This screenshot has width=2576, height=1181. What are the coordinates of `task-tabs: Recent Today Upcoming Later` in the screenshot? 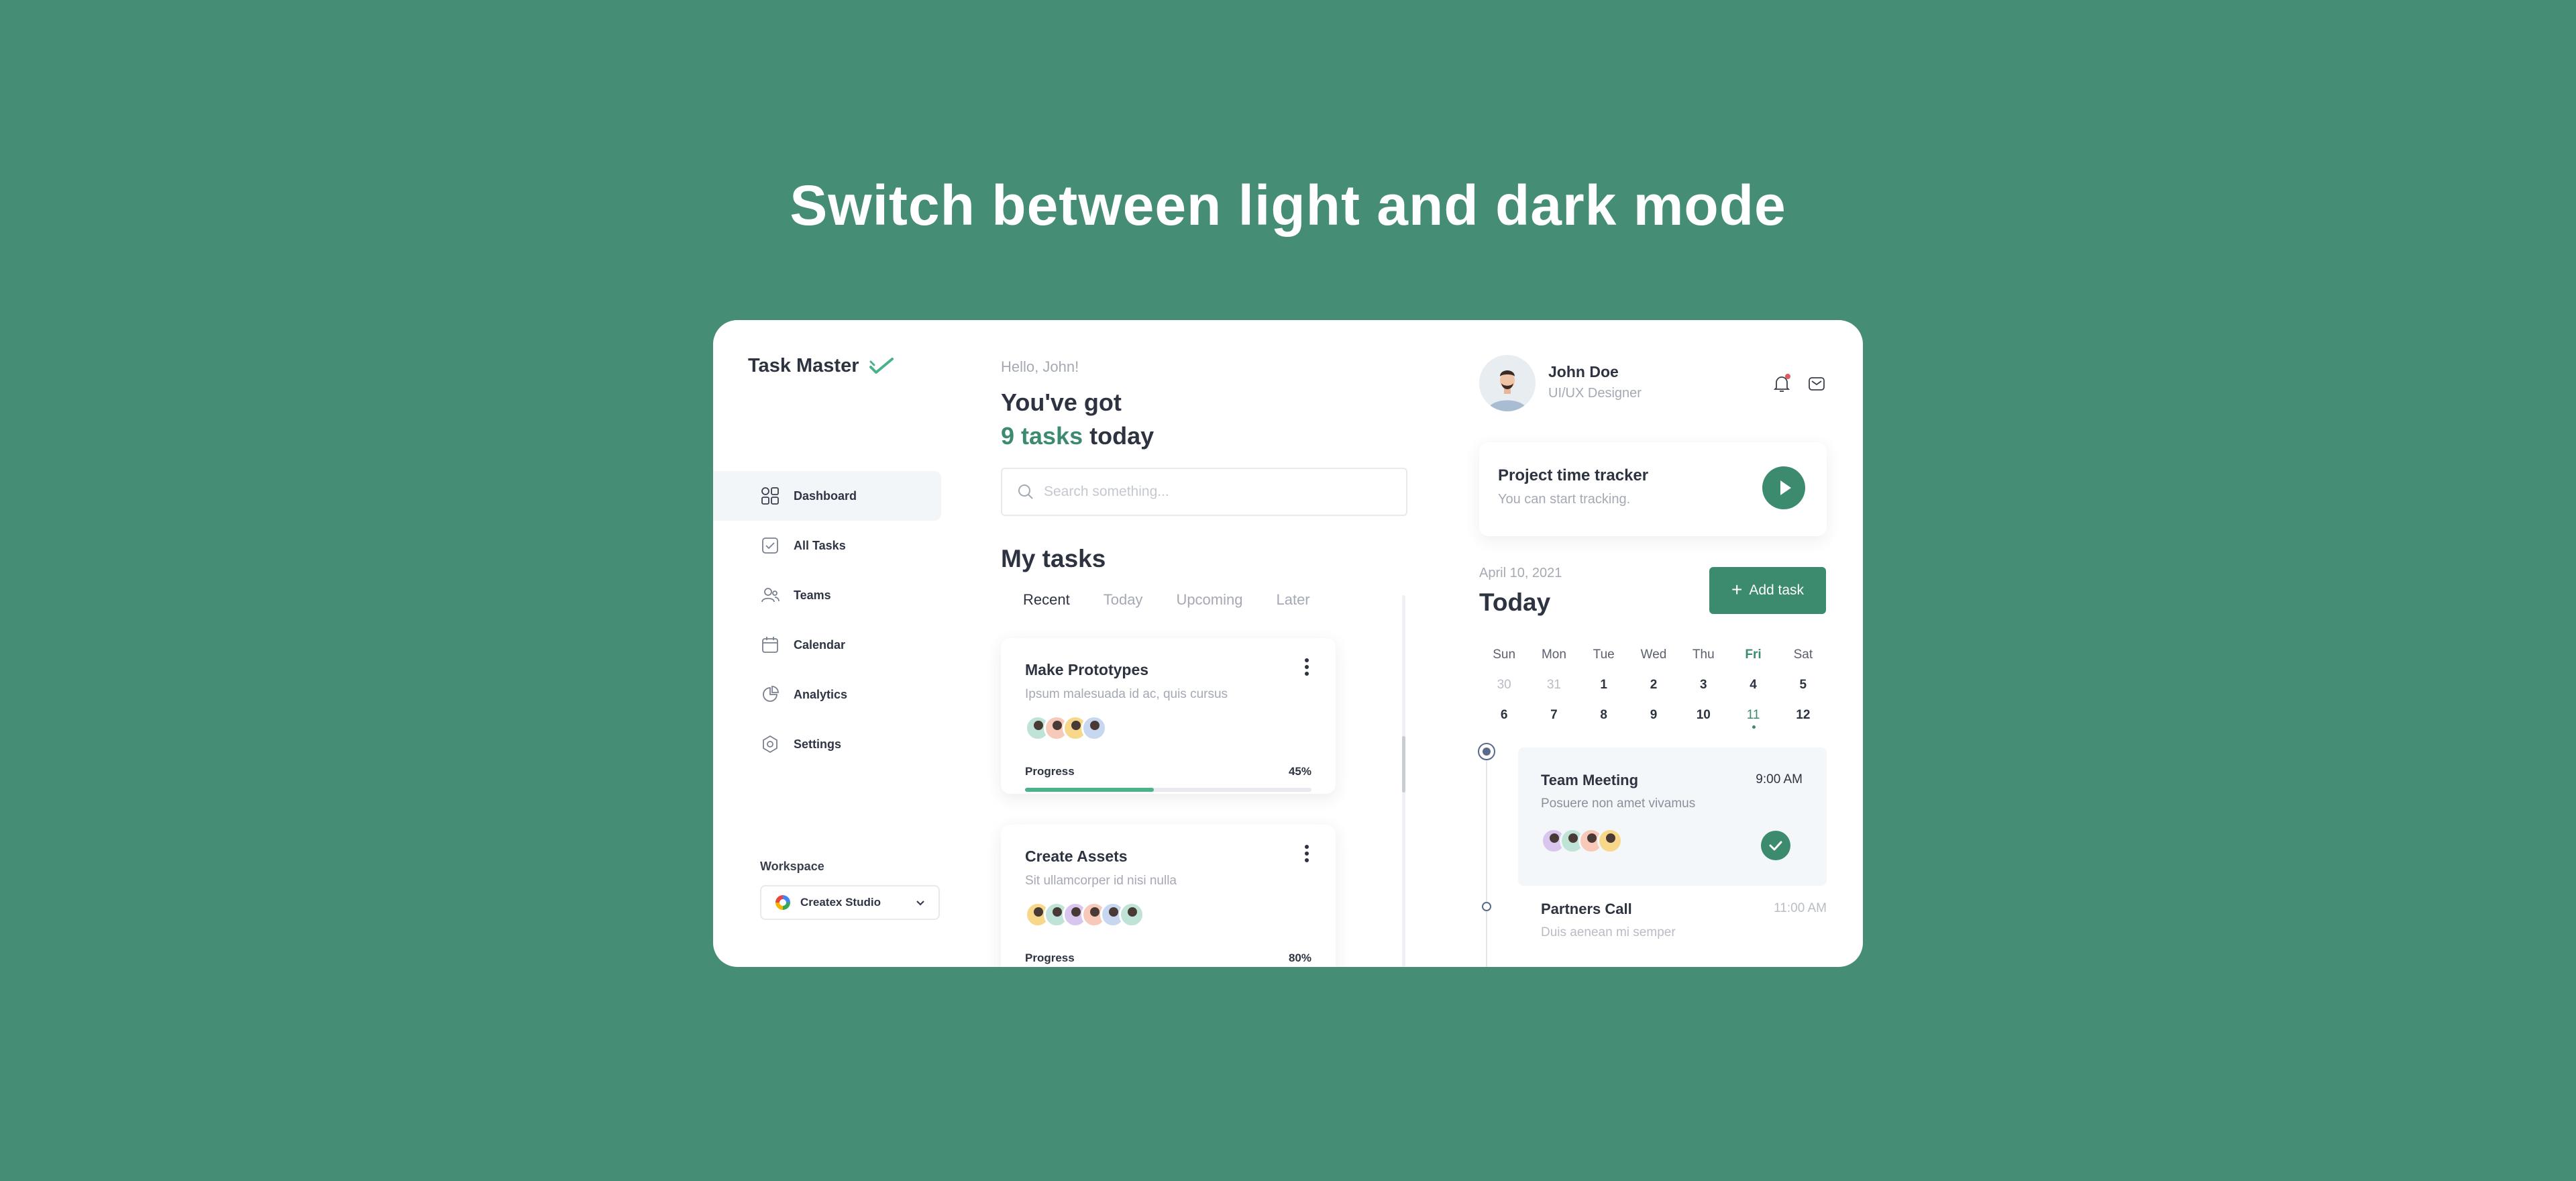 It's located at (1166, 600).